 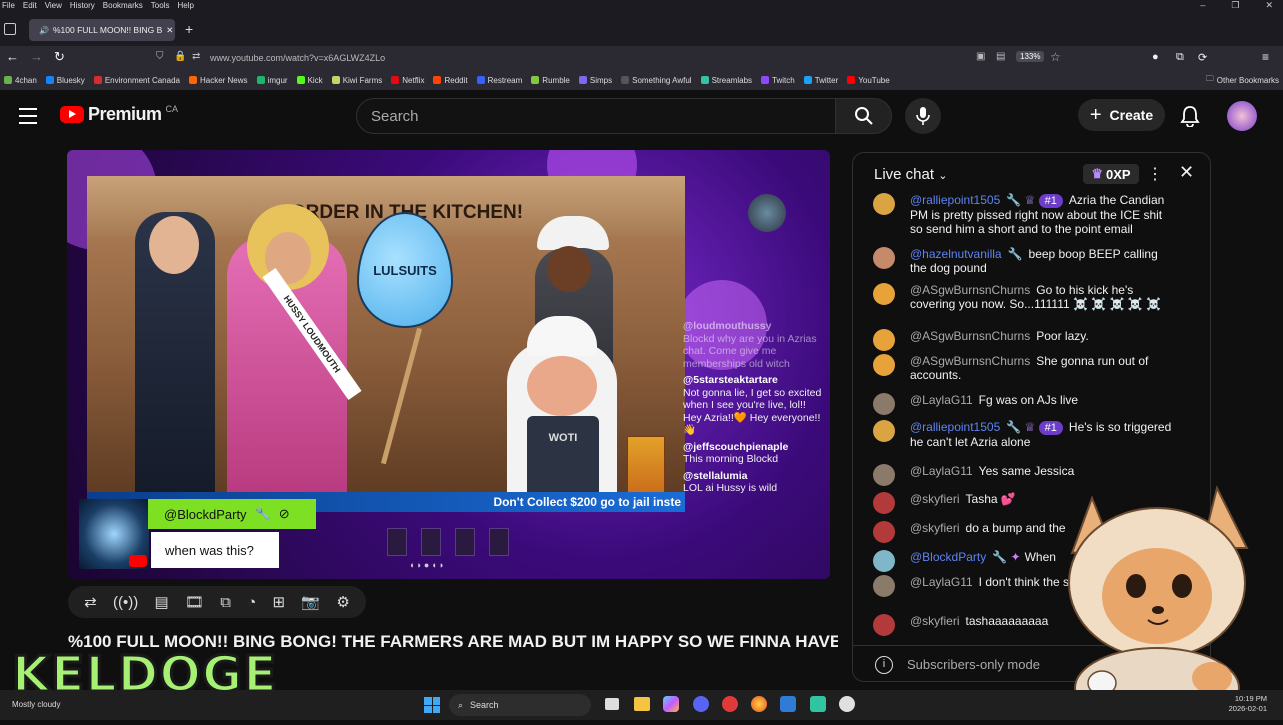 What do you see at coordinates (279, 602) in the screenshot?
I see `clip-icon: ⊞` at bounding box center [279, 602].